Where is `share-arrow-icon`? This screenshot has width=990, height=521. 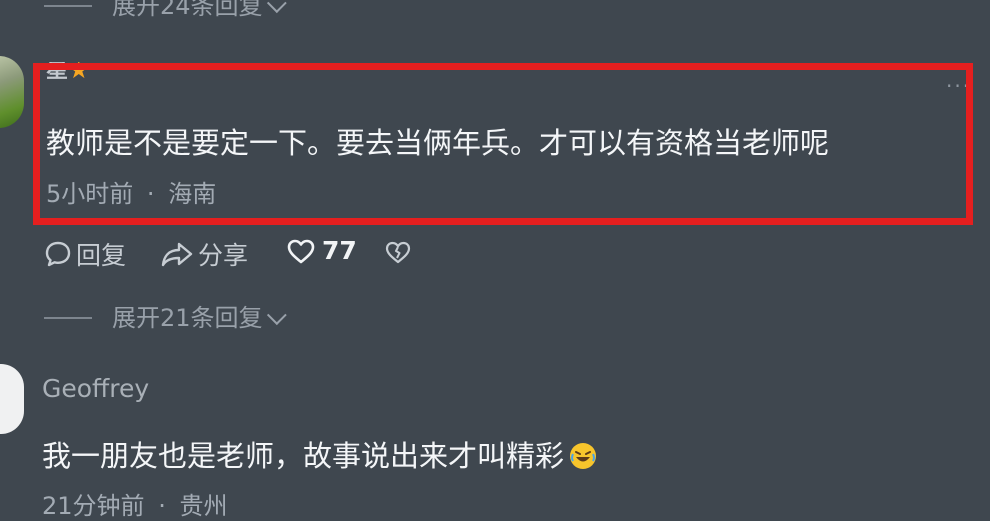
share-arrow-icon is located at coordinates (177, 254).